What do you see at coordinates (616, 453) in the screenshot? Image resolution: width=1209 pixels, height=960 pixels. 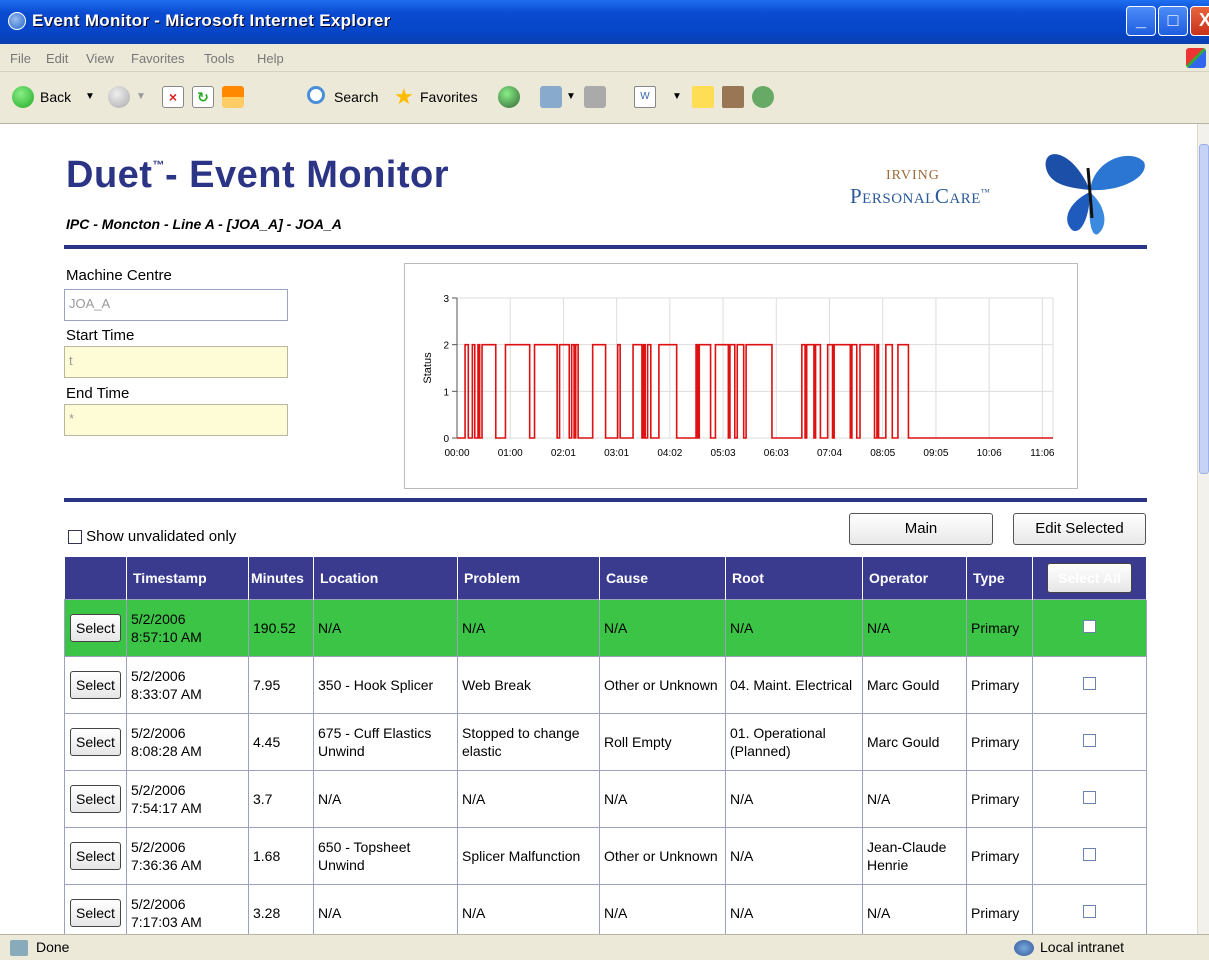 I see `x-tick-label: 03:01` at bounding box center [616, 453].